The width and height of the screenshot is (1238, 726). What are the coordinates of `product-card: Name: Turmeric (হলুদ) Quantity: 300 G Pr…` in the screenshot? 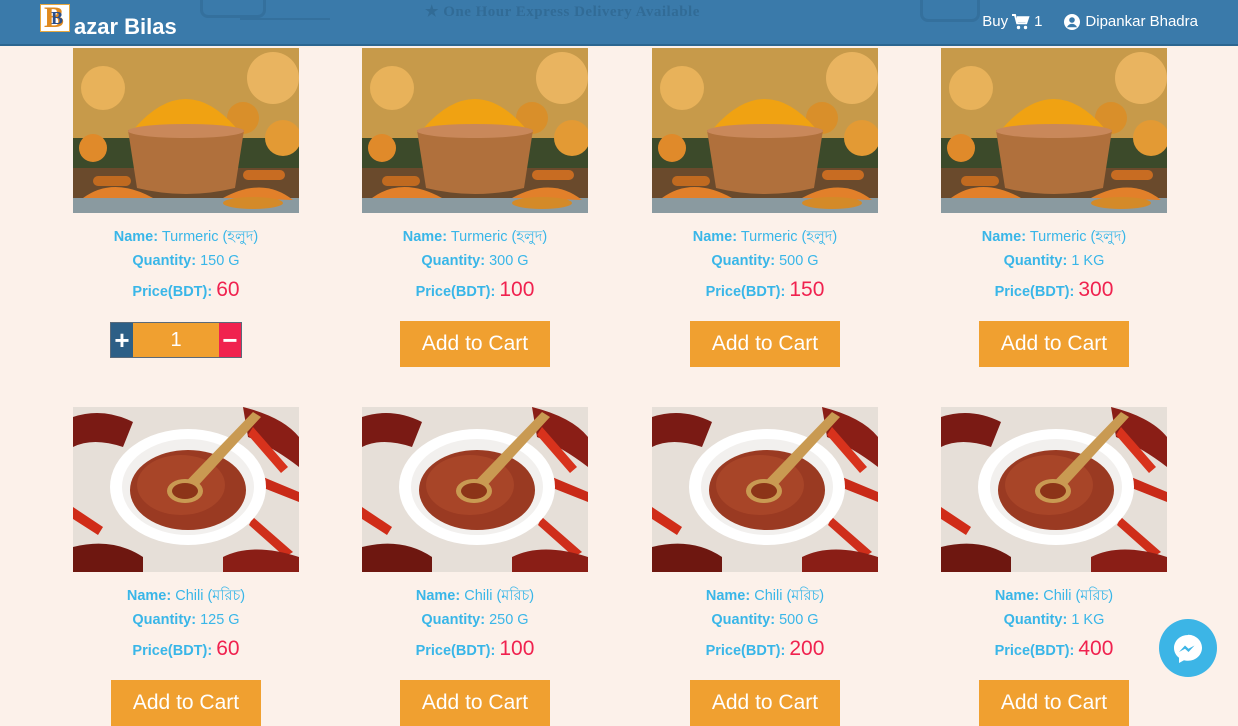 It's located at (475, 207).